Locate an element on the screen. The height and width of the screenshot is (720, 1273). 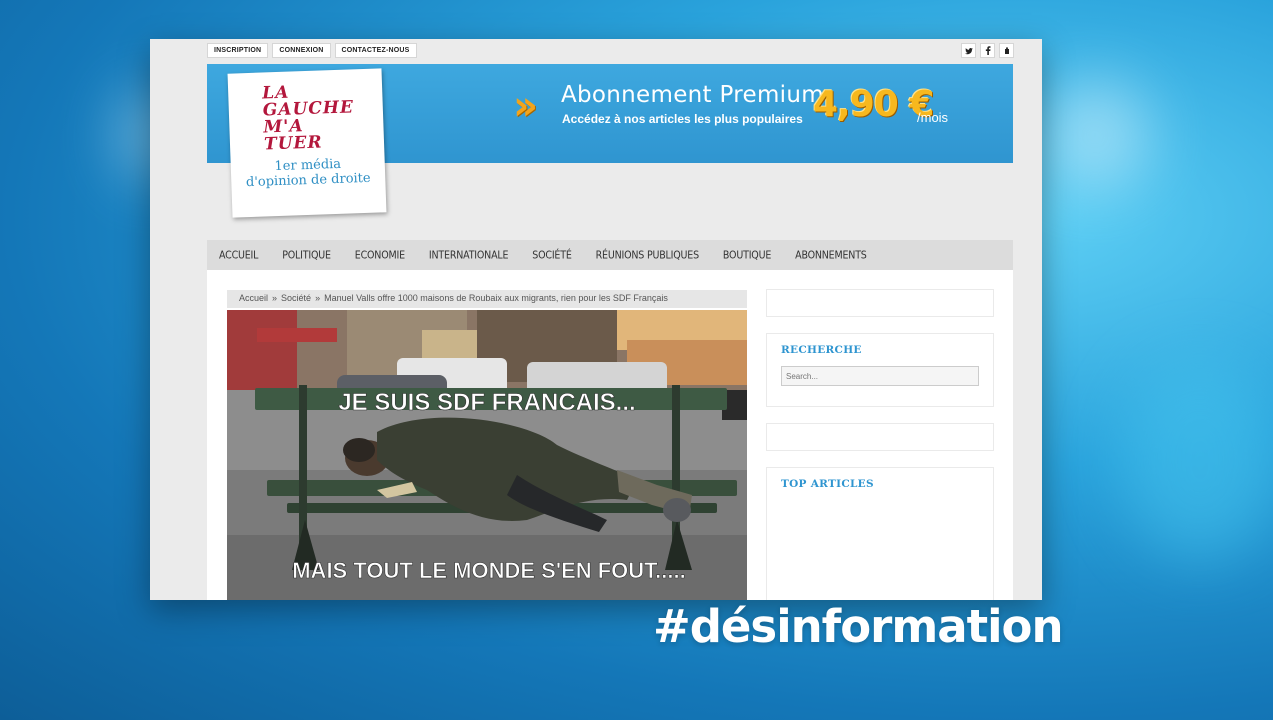
logo-tagline: 1er média d'opinion de droite is located at coordinates (308, 173).